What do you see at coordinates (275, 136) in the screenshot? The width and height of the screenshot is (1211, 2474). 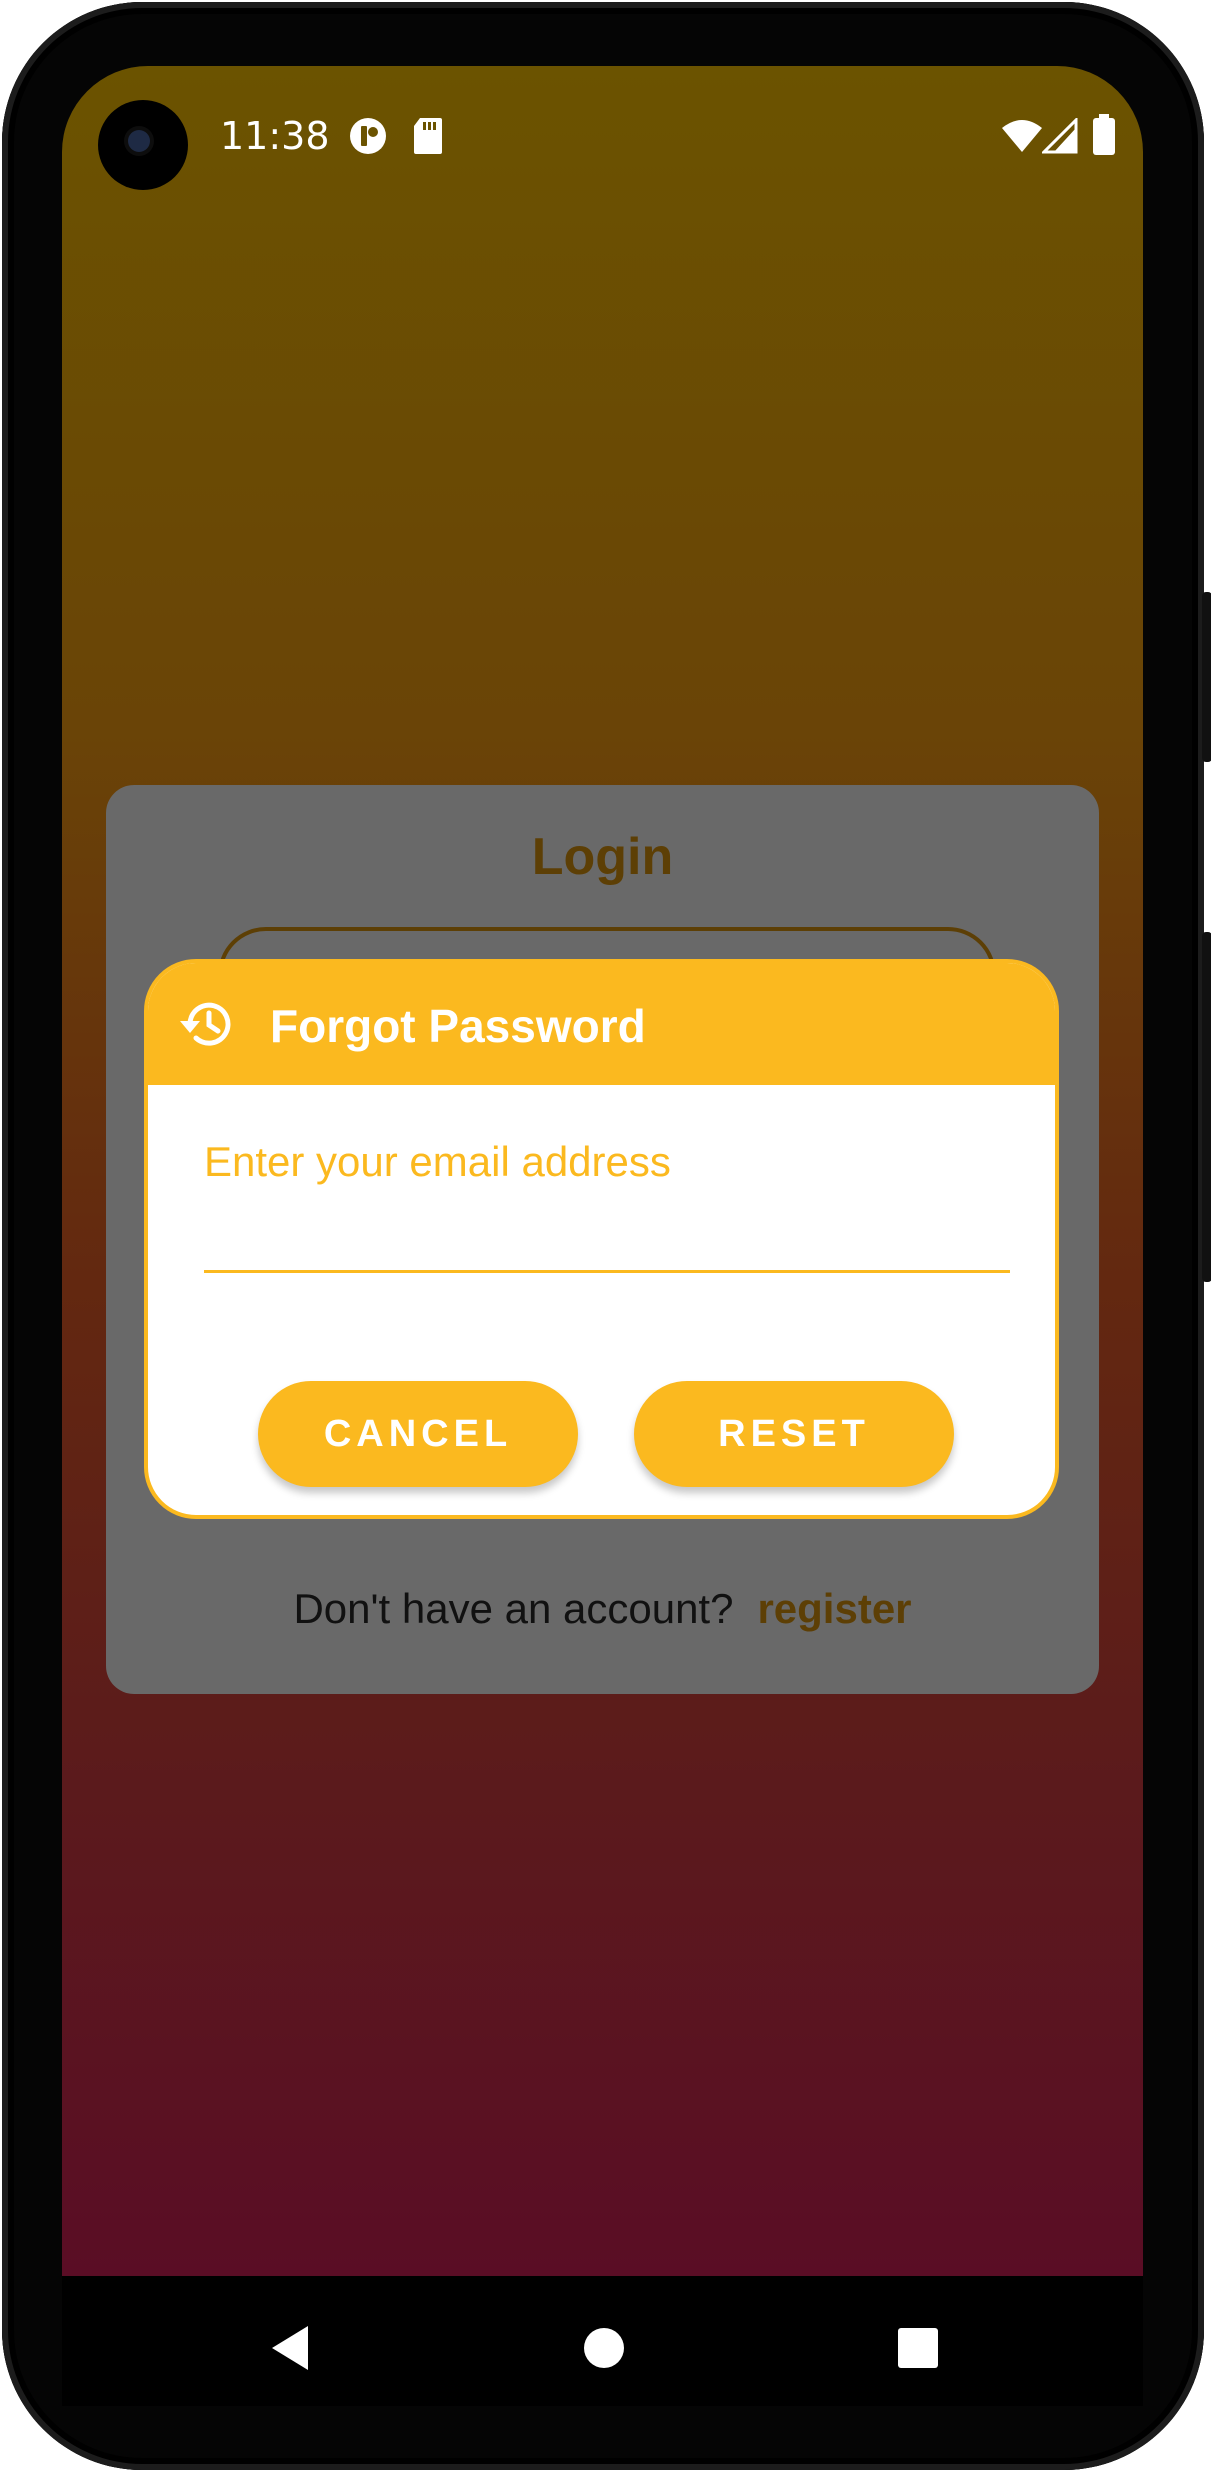 I see `status-time: 11:38` at bounding box center [275, 136].